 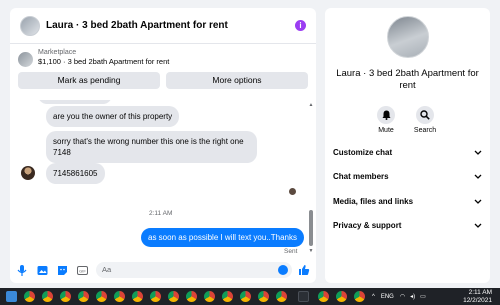 What do you see at coordinates (407, 79) in the screenshot?
I see `profile-name: Laura · 3 bed 2bath Apartment for rent` at bounding box center [407, 79].